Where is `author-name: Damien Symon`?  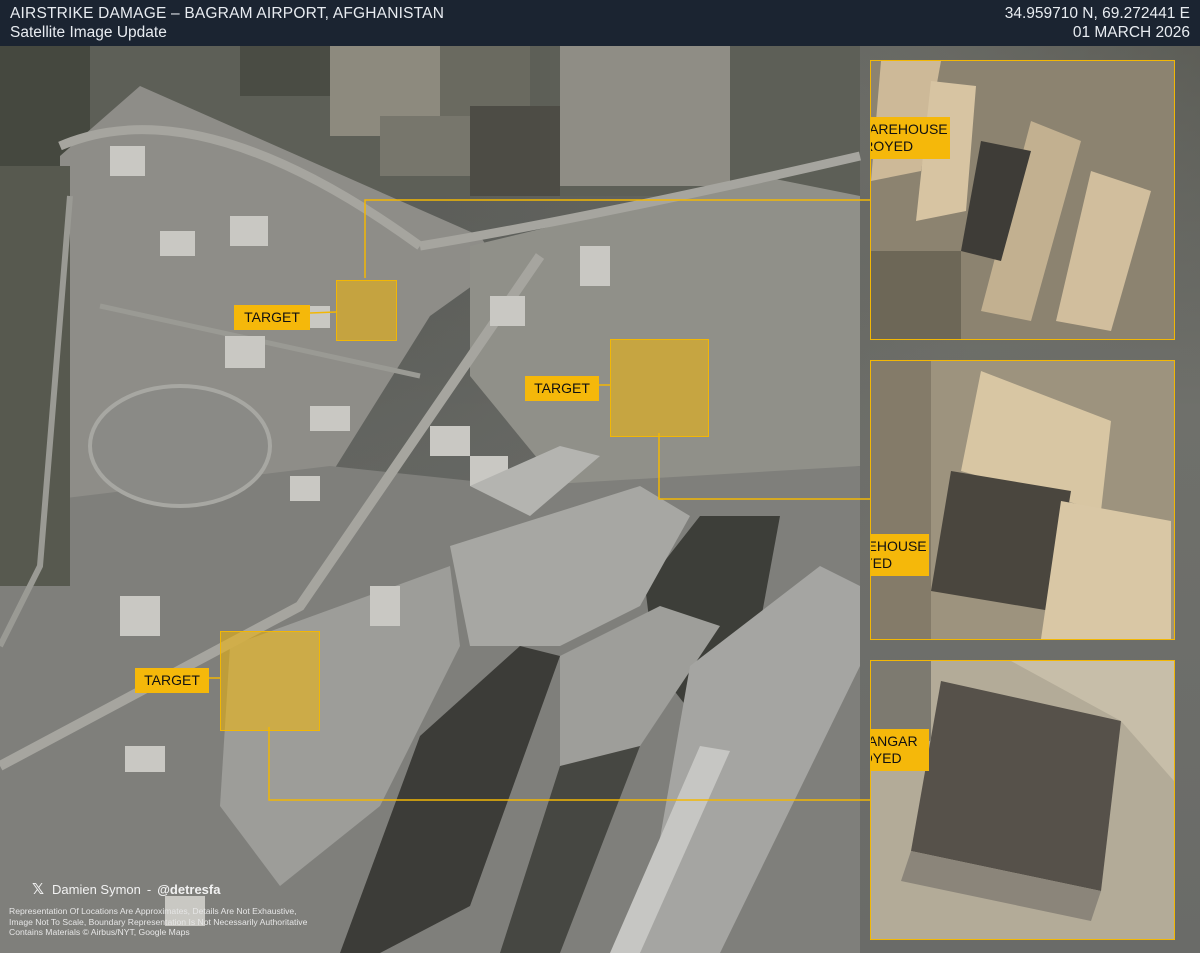
author-name: Damien Symon is located at coordinates (96, 889).